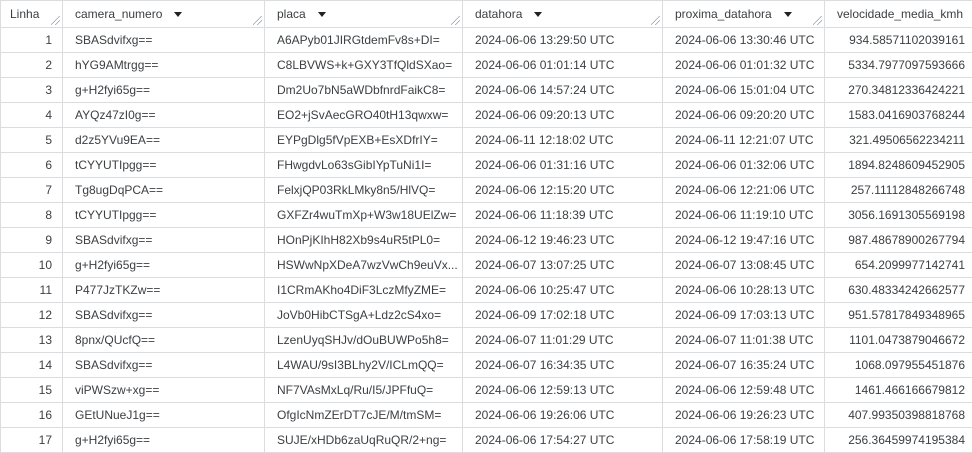  What do you see at coordinates (563, 14) in the screenshot?
I see `header-datahora: datahora` at bounding box center [563, 14].